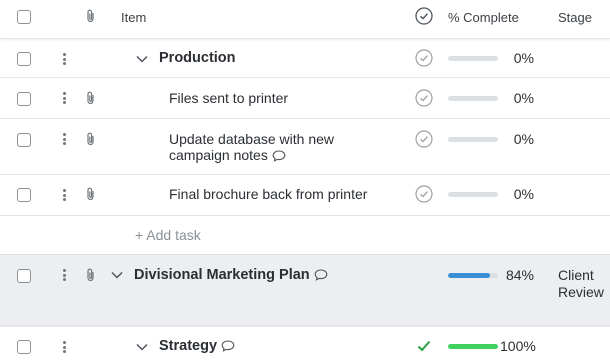  I want to click on task-title: Files sent to printer, so click(228, 98).